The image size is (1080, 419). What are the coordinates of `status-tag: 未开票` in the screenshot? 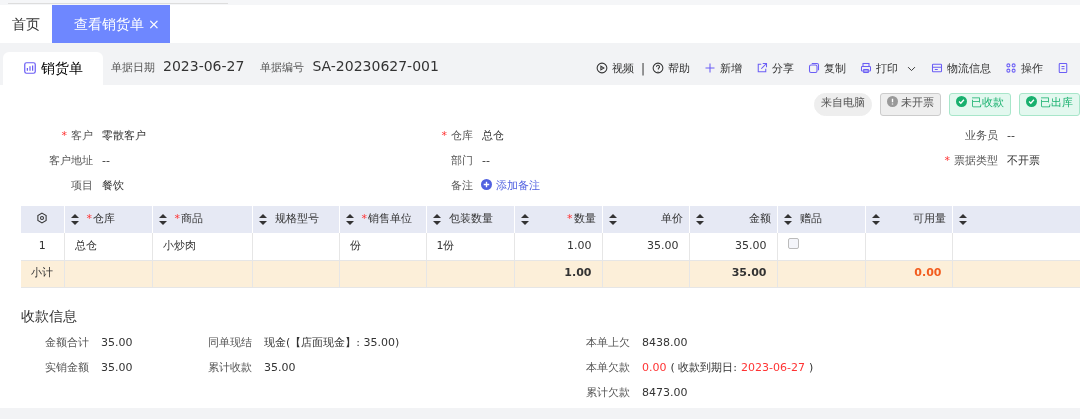 It's located at (910, 104).